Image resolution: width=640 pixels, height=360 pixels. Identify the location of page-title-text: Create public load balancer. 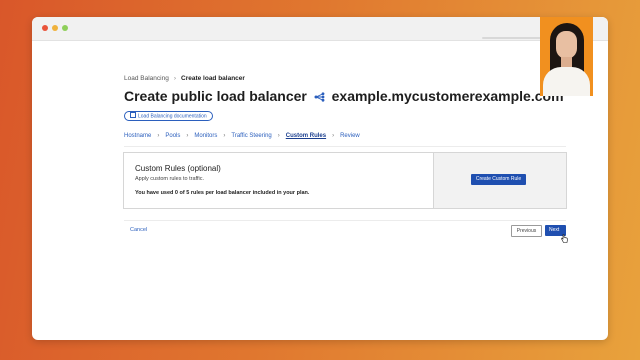
(215, 96).